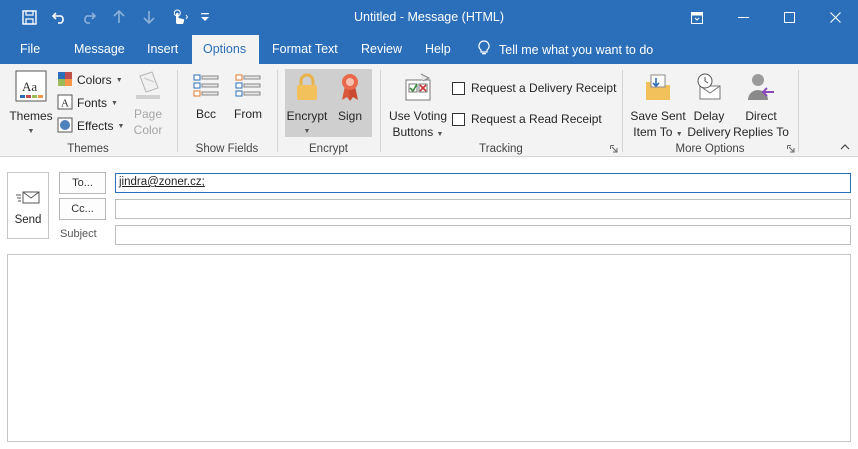 The height and width of the screenshot is (449, 858). I want to click on encrypt-group-label: Encrypt, so click(328, 149).